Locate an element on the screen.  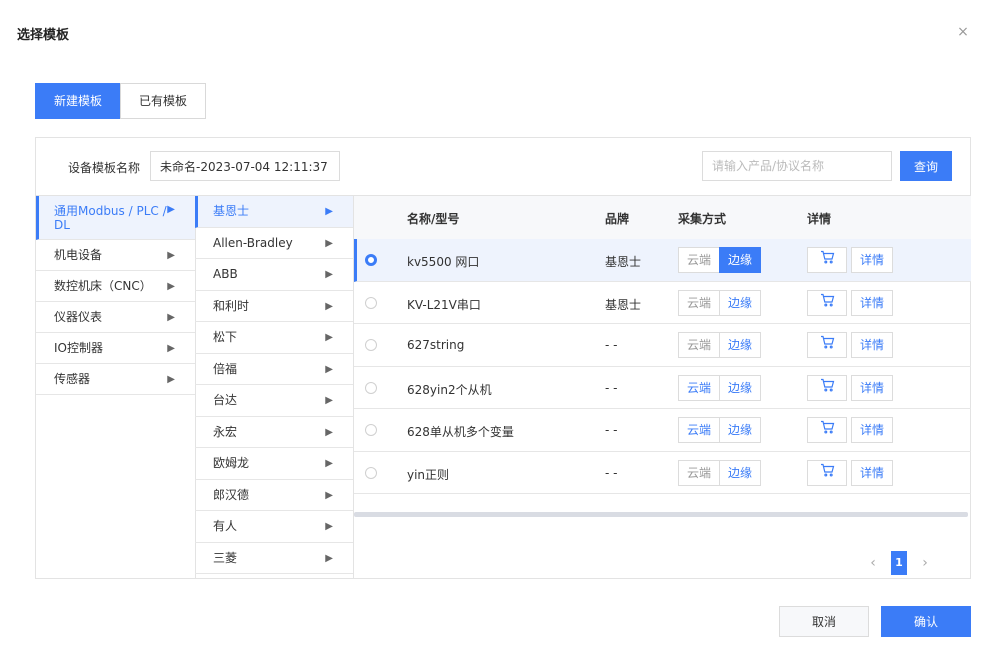
search-input is located at coordinates (797, 166).